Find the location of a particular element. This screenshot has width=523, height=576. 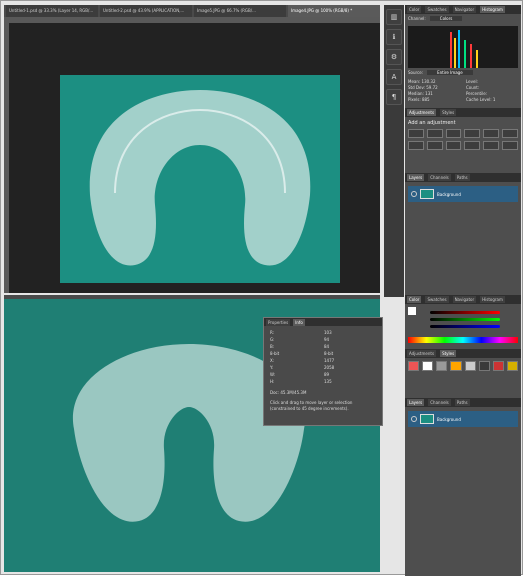

style-crimson is located at coordinates (498, 366).